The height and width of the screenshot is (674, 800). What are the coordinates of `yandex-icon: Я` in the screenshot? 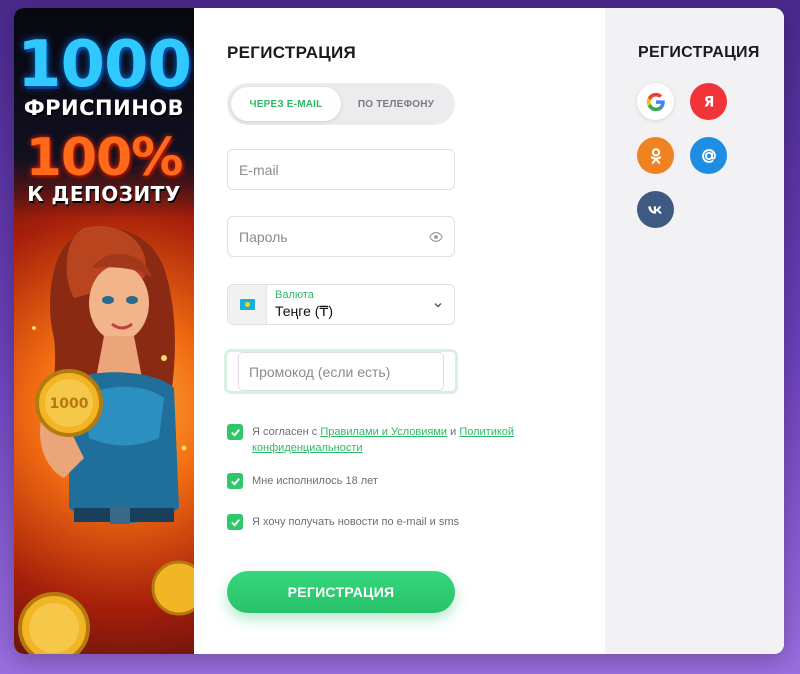 It's located at (708, 102).